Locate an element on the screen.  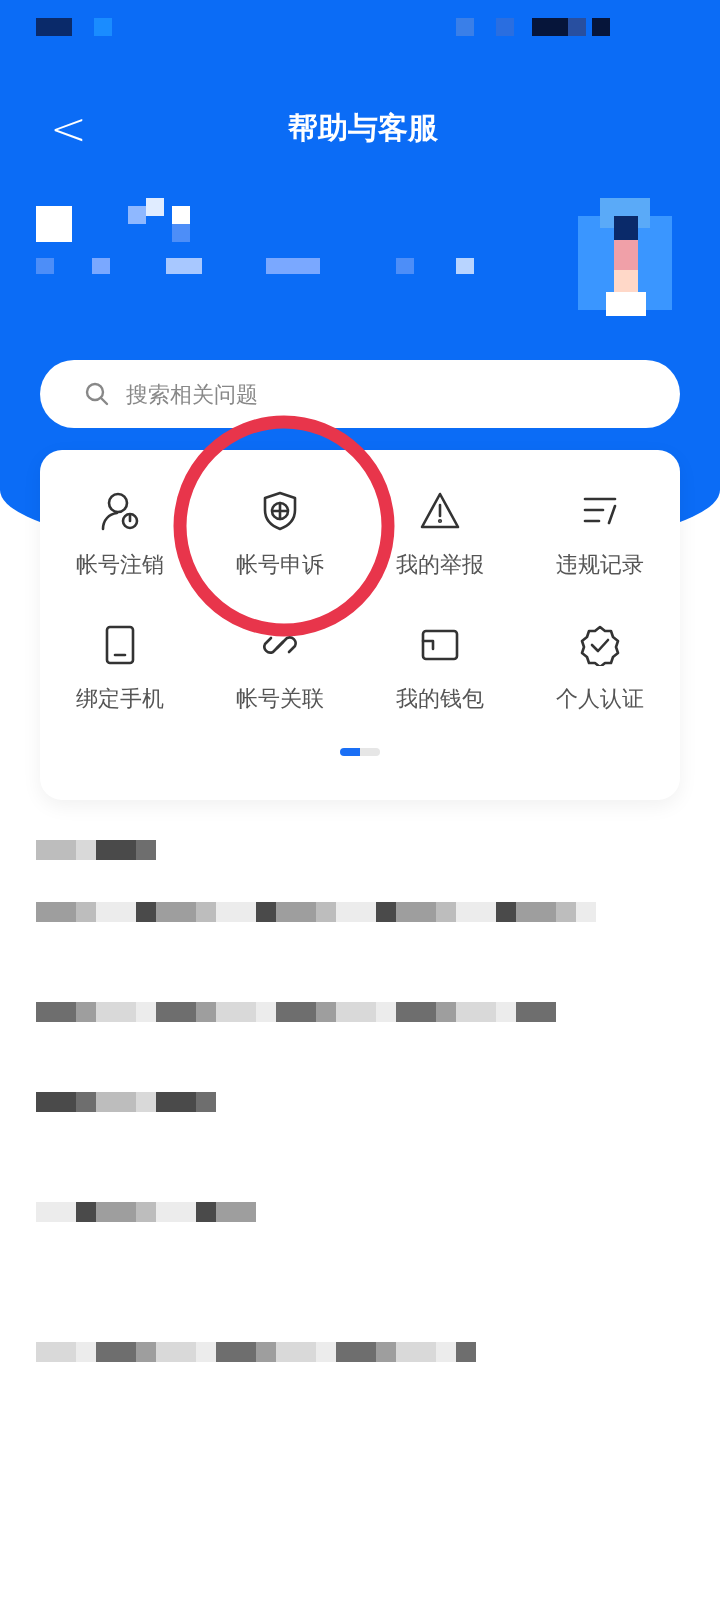
service-label: 我的举报 is located at coordinates (440, 565).